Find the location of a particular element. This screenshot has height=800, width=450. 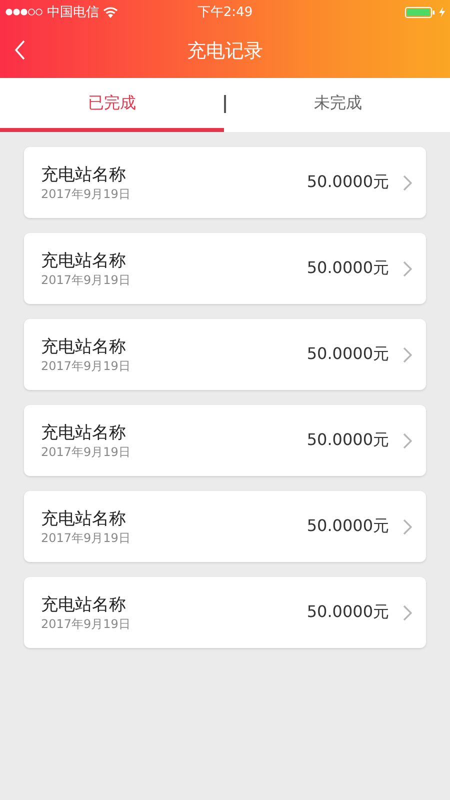

back-button is located at coordinates (20, 50).